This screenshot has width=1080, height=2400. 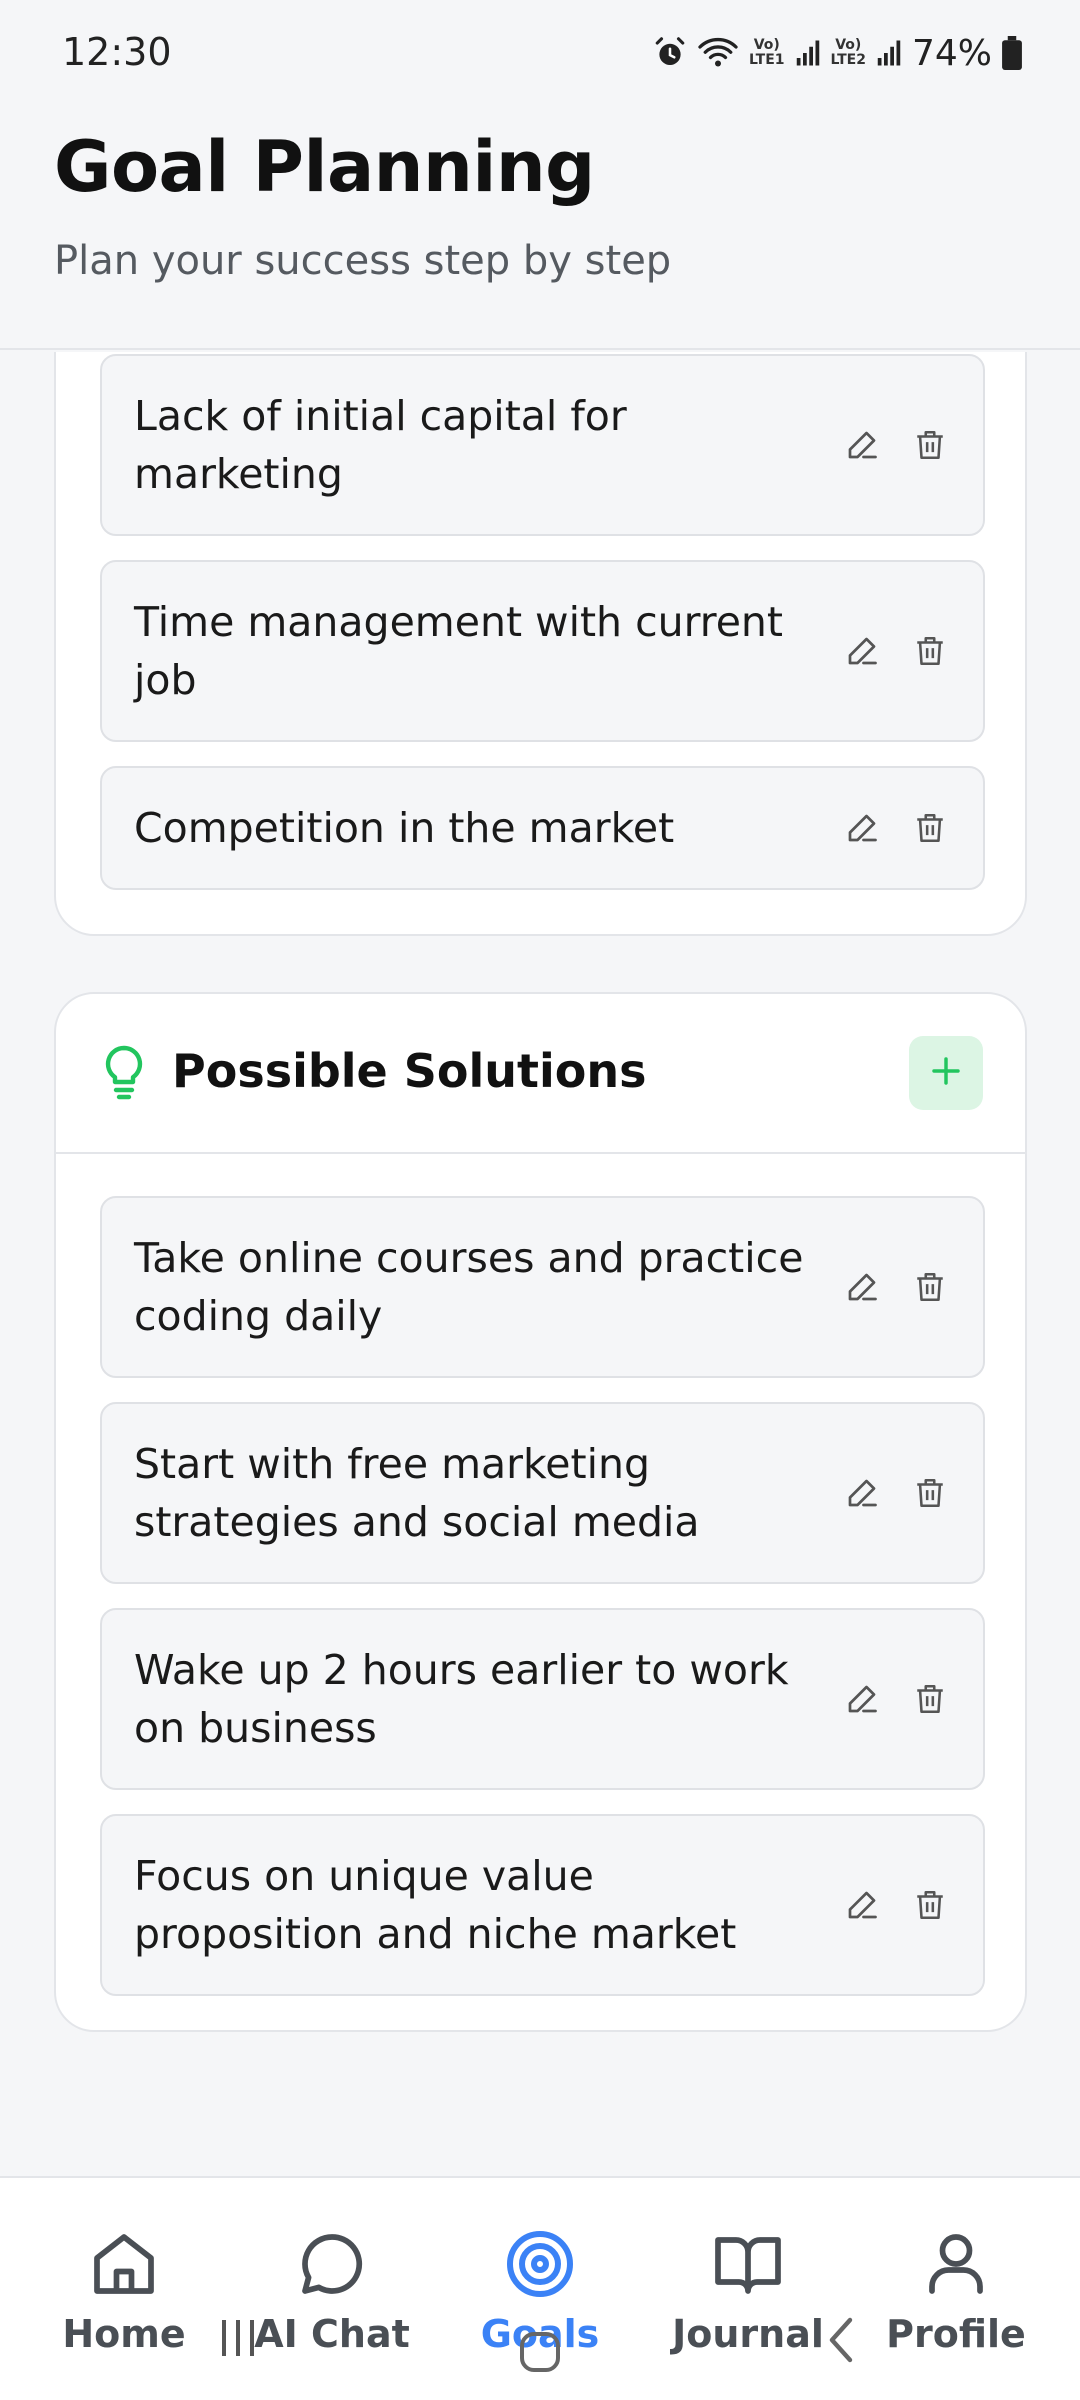 I want to click on challenge-item: Lack of initial capital for marketing, so click(x=542, y=445).